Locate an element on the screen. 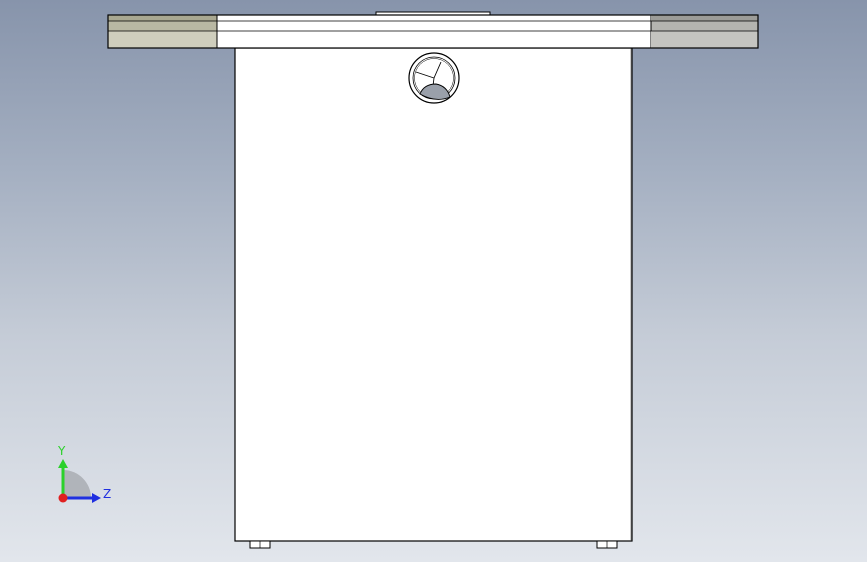 The height and width of the screenshot is (562, 867). triad-plane-icon is located at coordinates (77, 484).